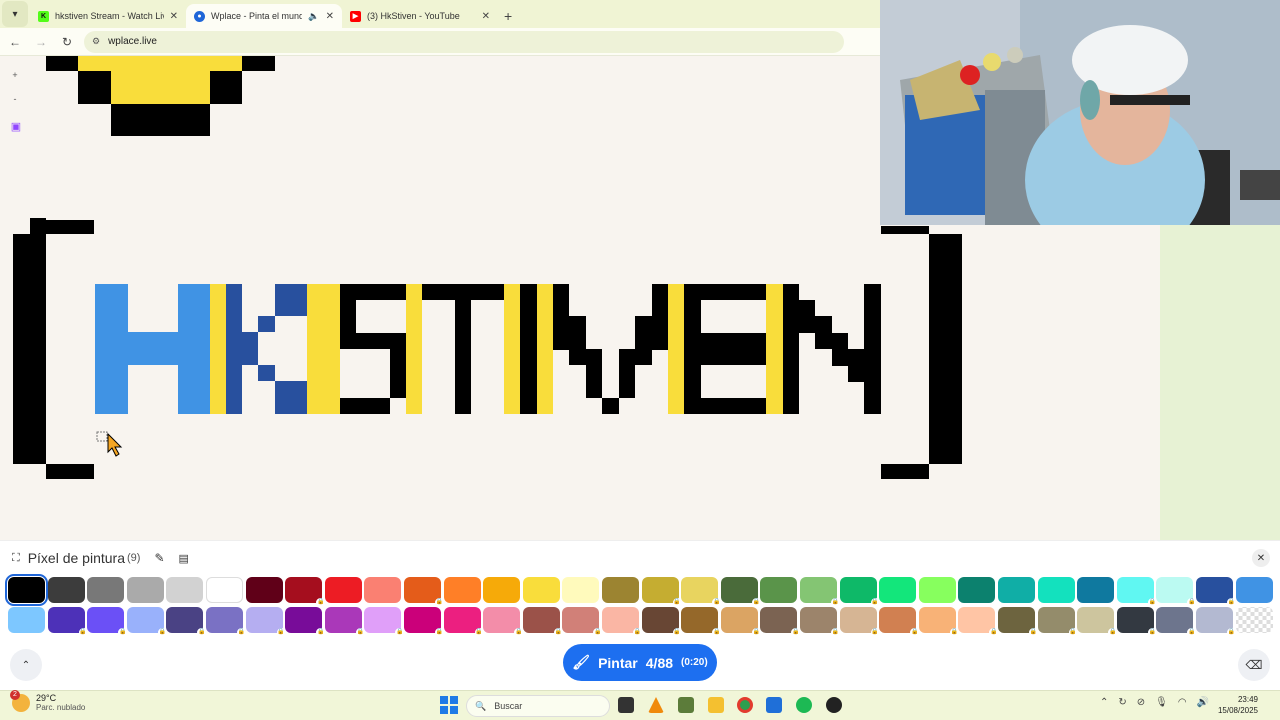 The height and width of the screenshot is (720, 1280). What do you see at coordinates (47, 700) in the screenshot?
I see `weather-widget: 2 29°C Parc. nublado` at bounding box center [47, 700].